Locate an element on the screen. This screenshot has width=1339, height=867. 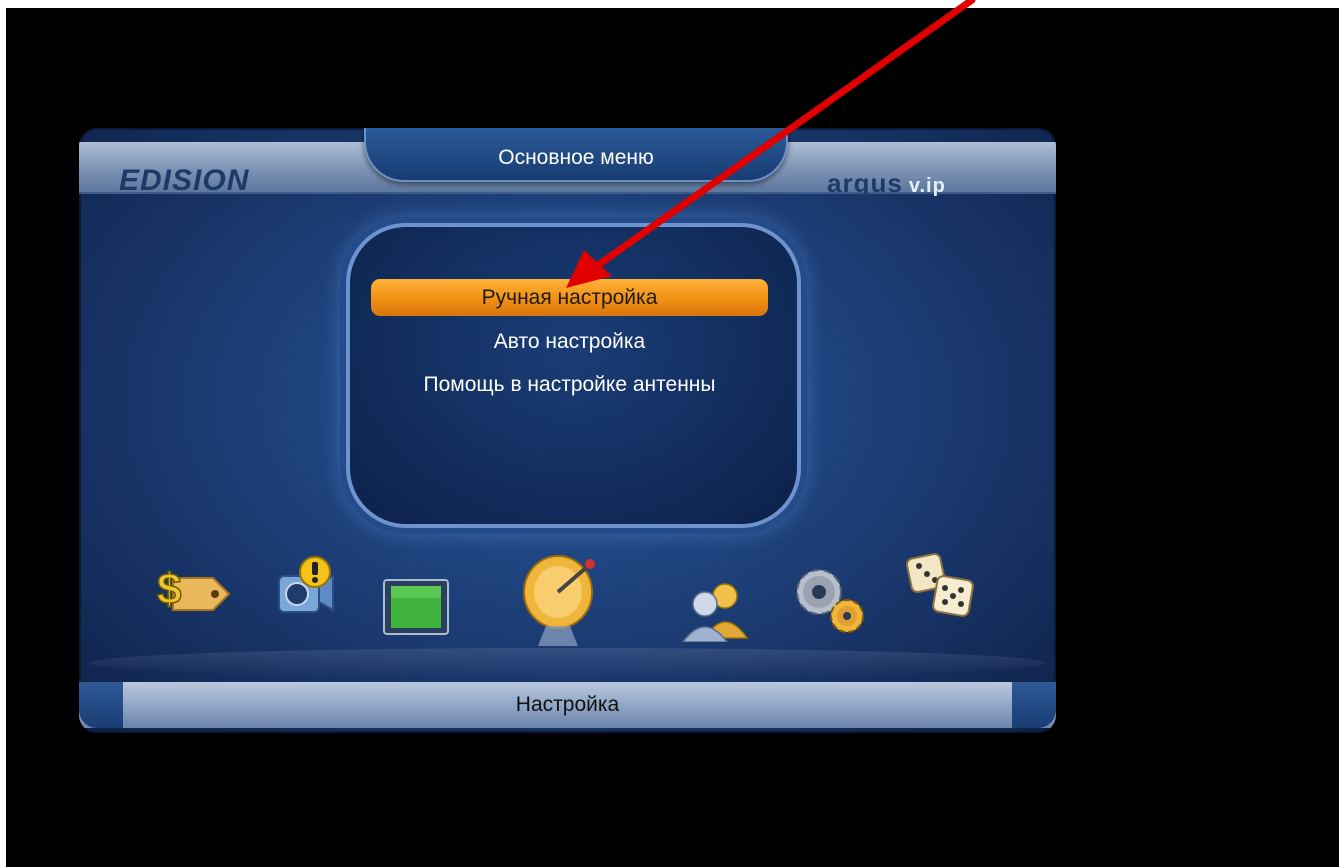
edision-logo: EDISION is located at coordinates (184, 180).